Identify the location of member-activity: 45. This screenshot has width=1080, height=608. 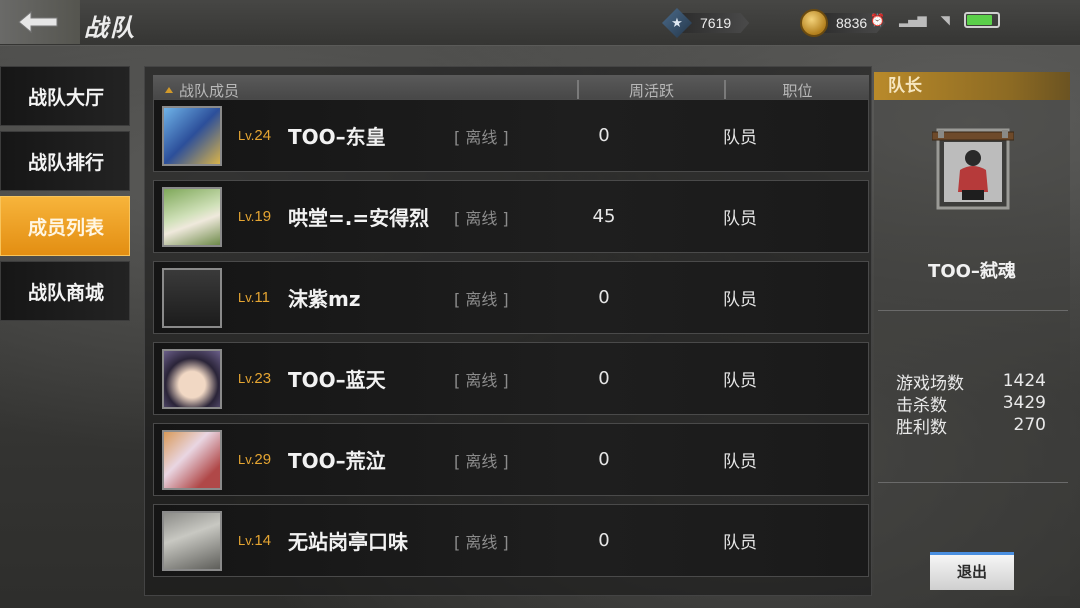
(604, 216).